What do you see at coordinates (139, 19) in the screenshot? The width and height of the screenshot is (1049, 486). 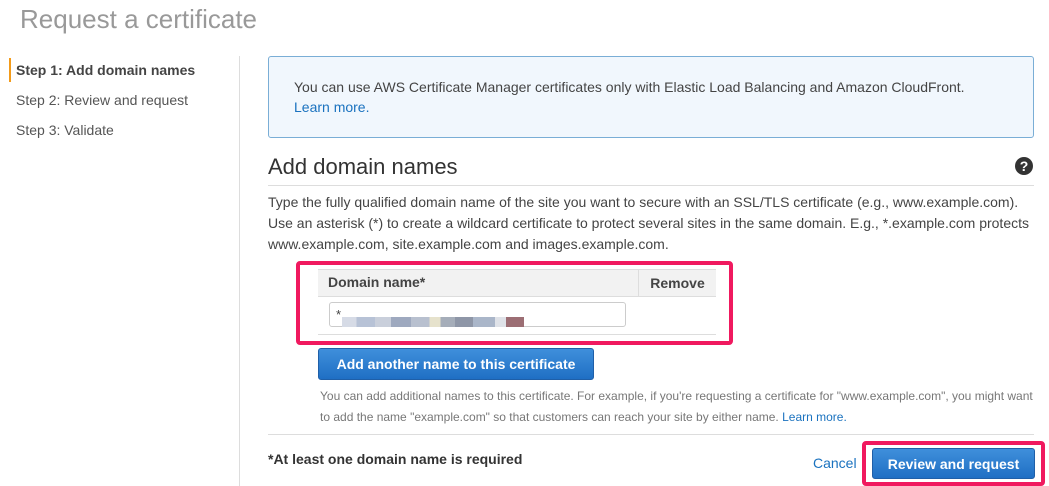 I see `page-title: Request a certificate` at bounding box center [139, 19].